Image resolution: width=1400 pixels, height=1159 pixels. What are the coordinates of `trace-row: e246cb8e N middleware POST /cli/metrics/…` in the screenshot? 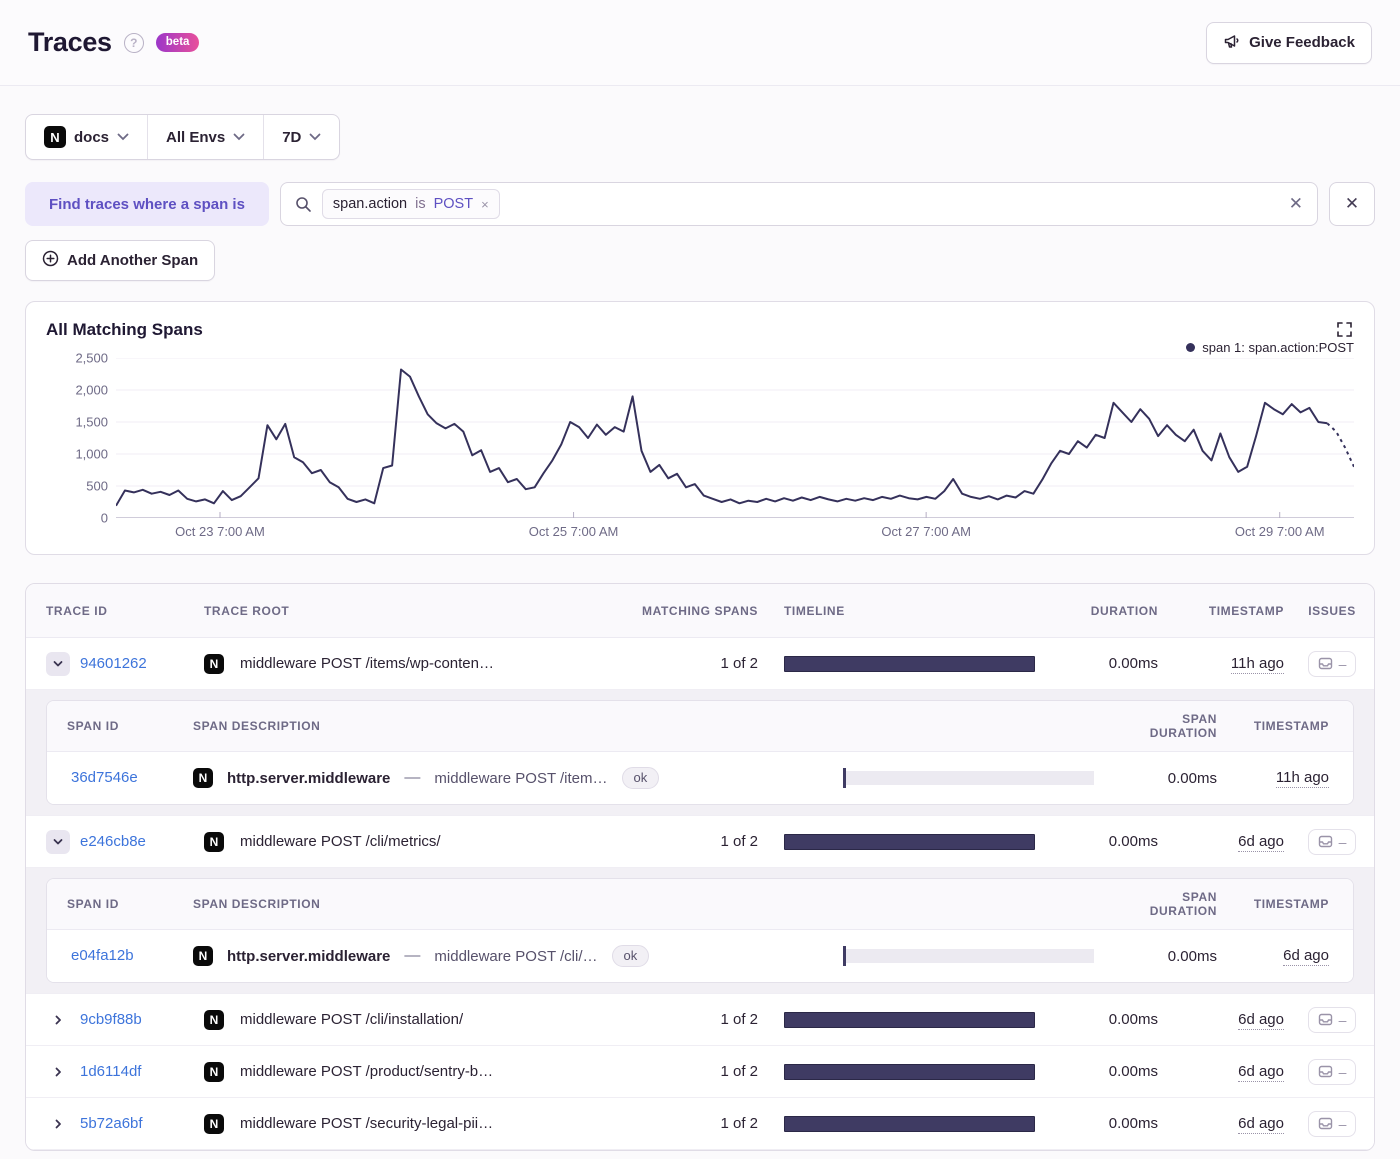 It's located at (700, 842).